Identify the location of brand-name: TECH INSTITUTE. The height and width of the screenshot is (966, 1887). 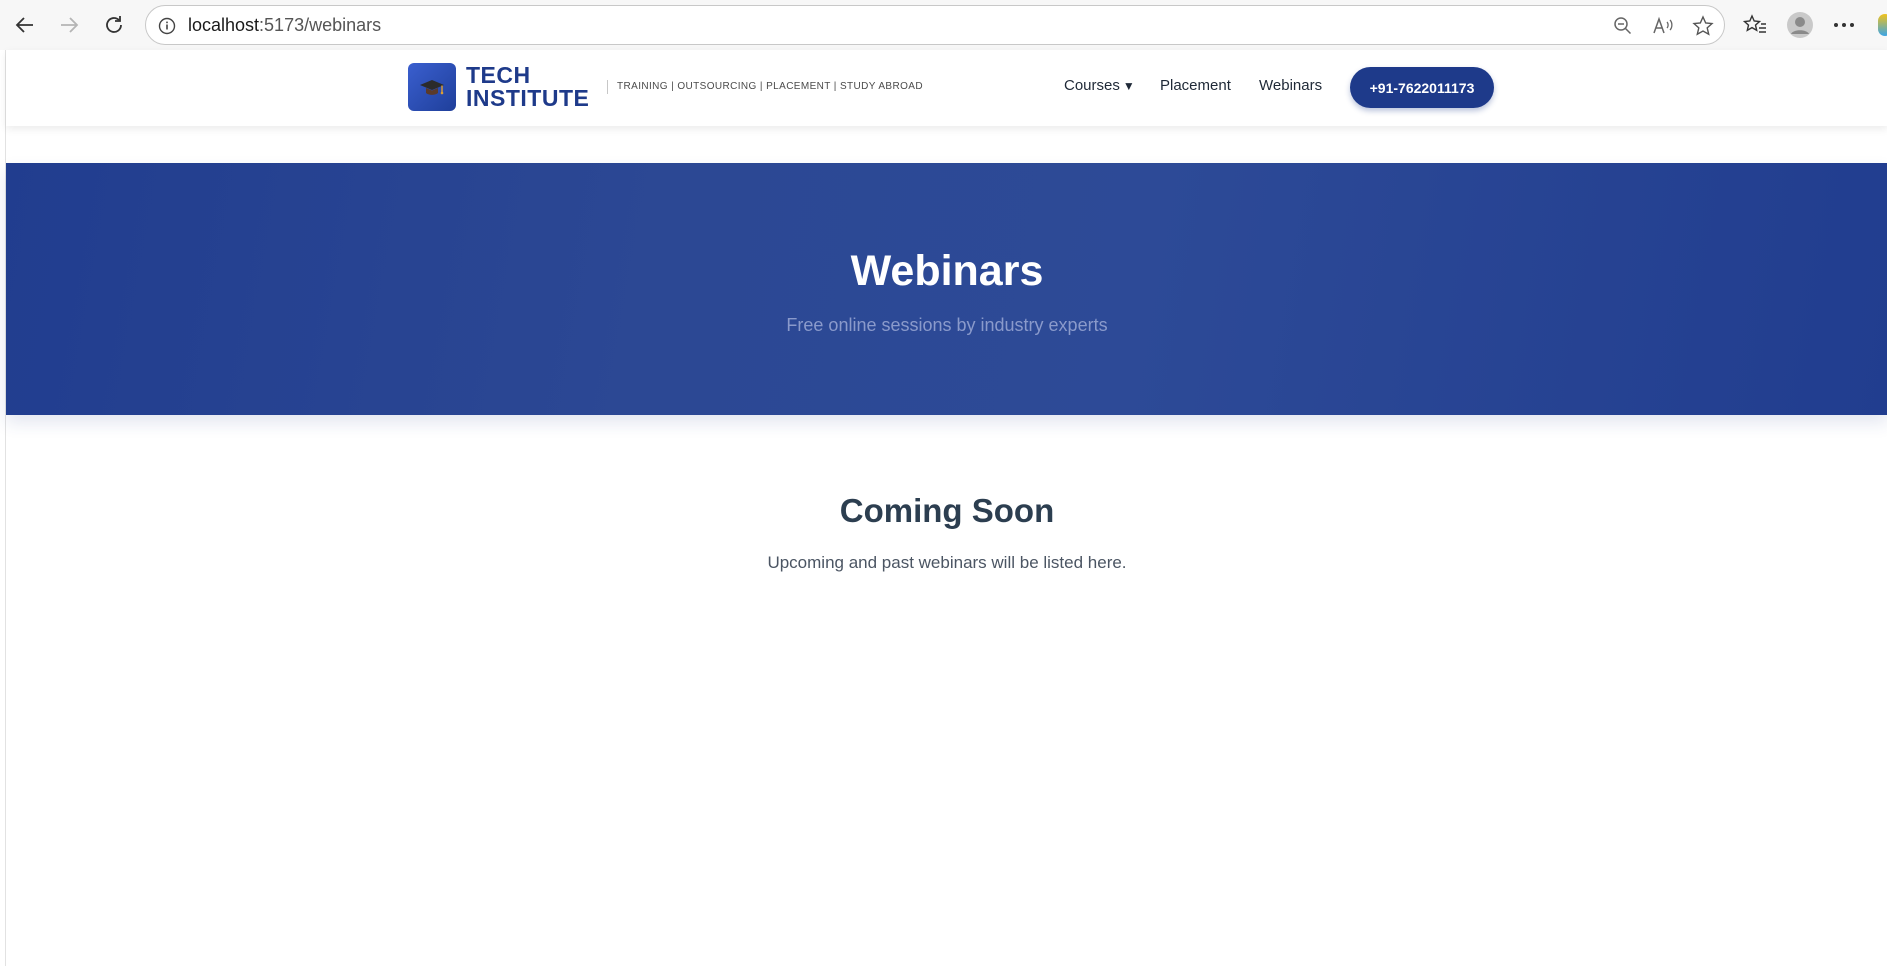
(527, 87).